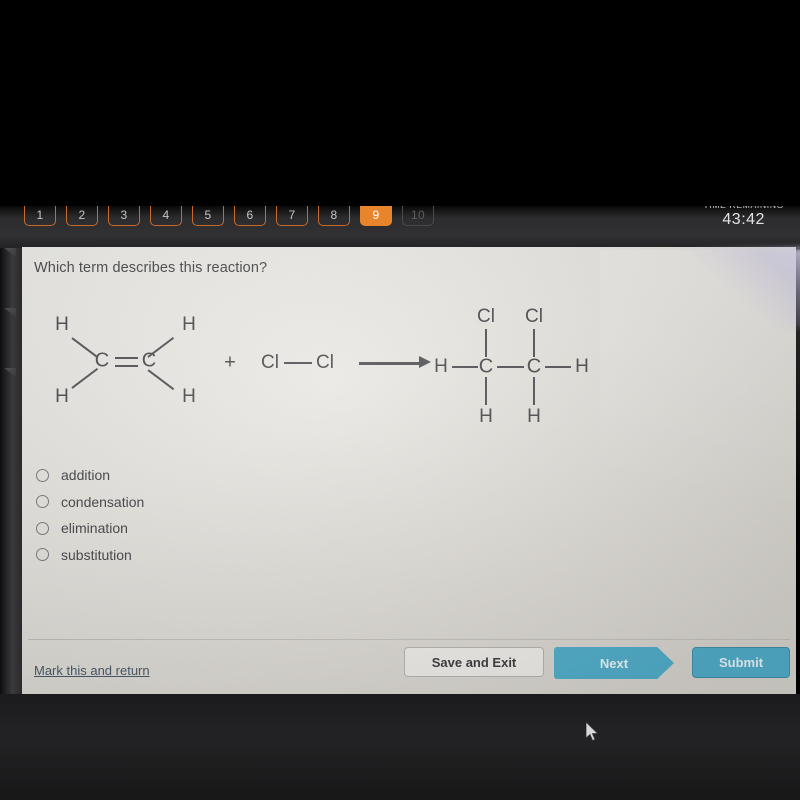  Describe the element at coordinates (230, 362) in the screenshot. I see `plus-operator: +` at that location.